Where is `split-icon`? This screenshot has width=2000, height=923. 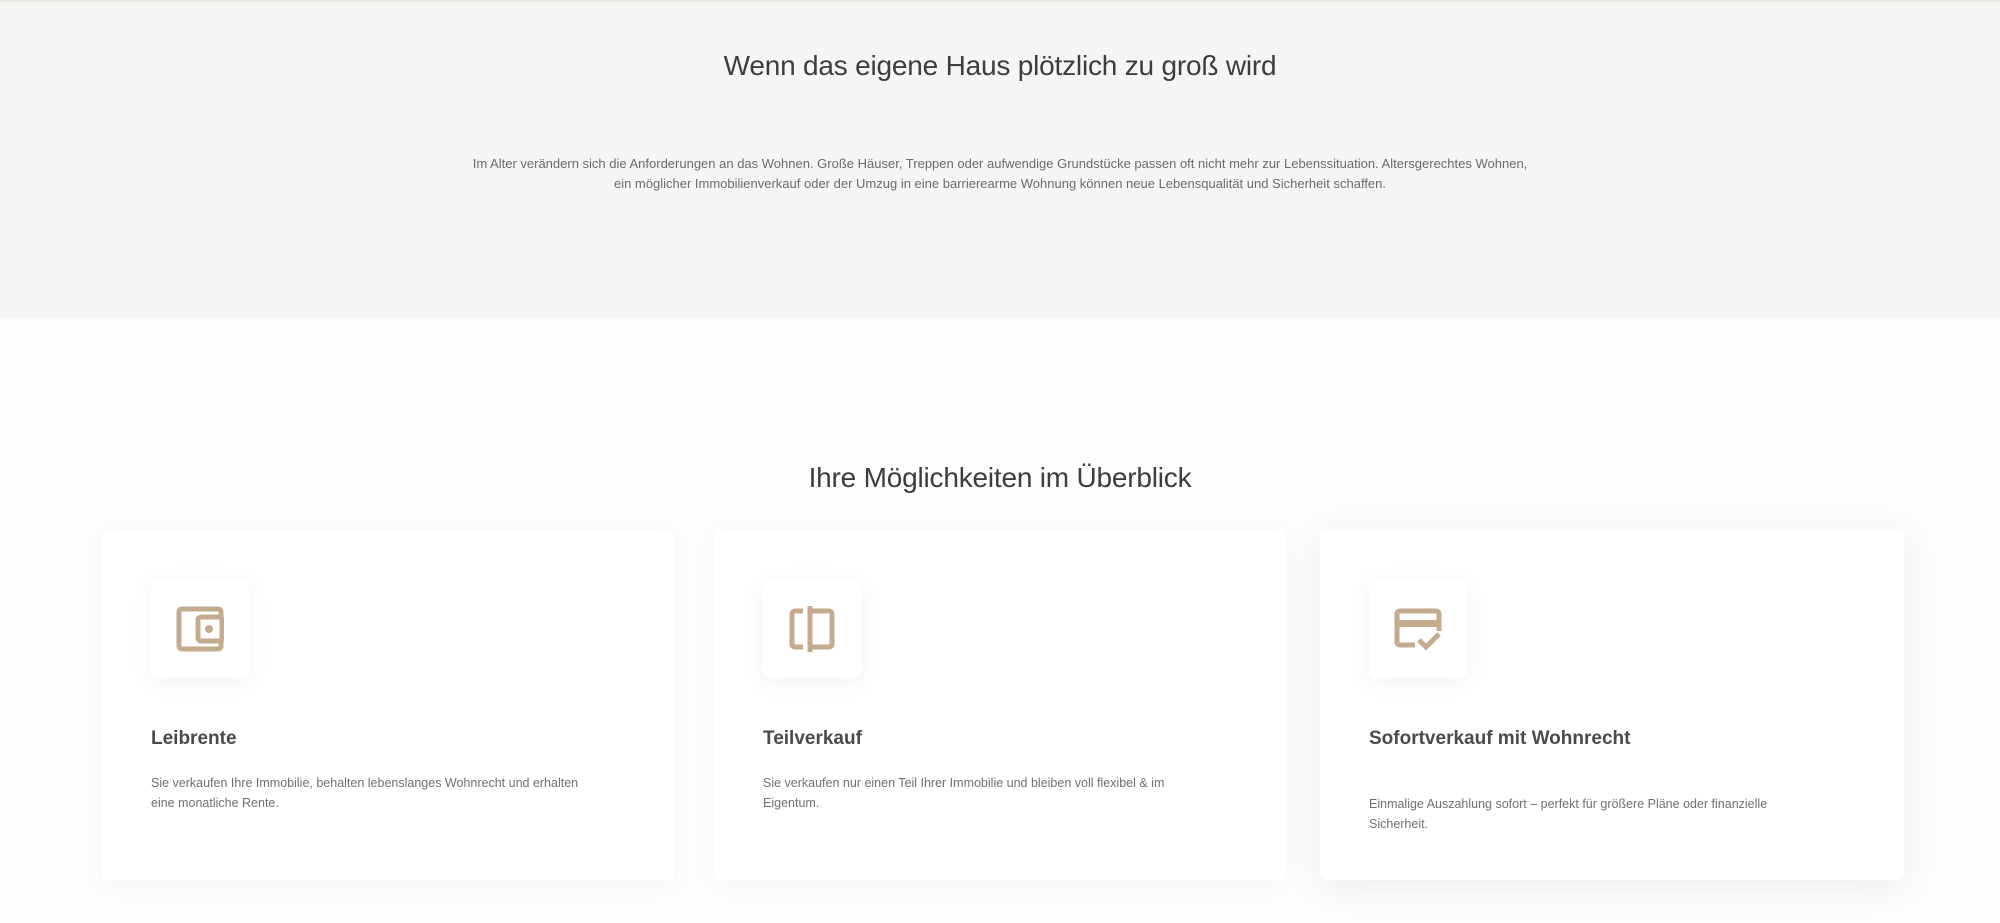 split-icon is located at coordinates (812, 629).